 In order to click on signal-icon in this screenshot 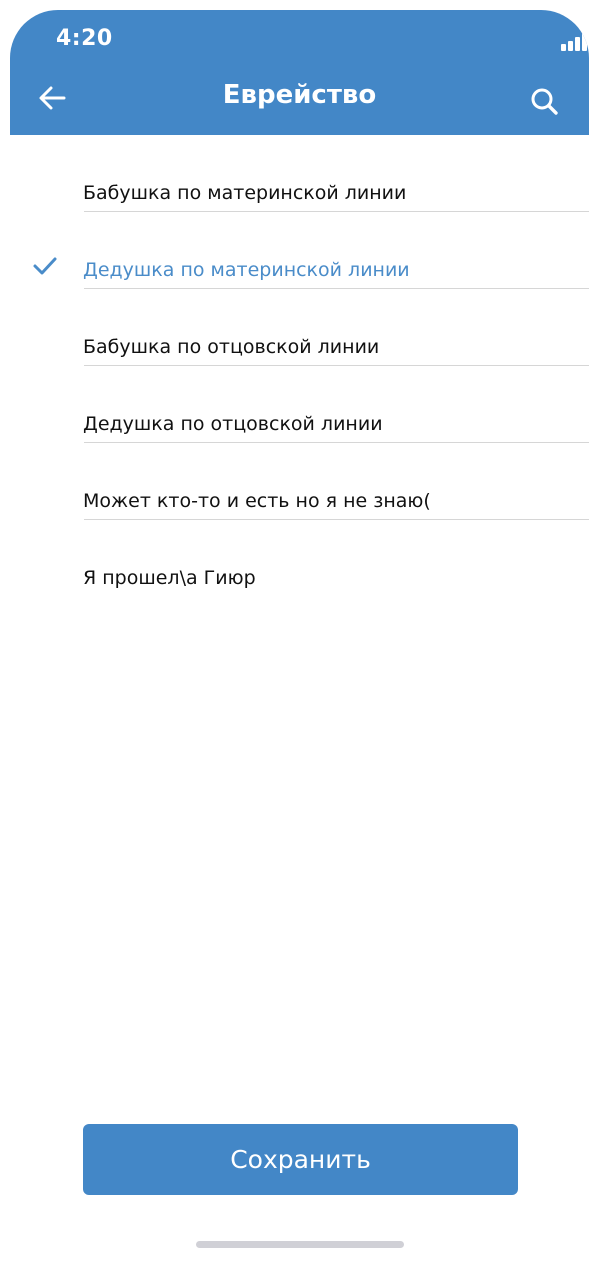, I will do `click(575, 43)`.